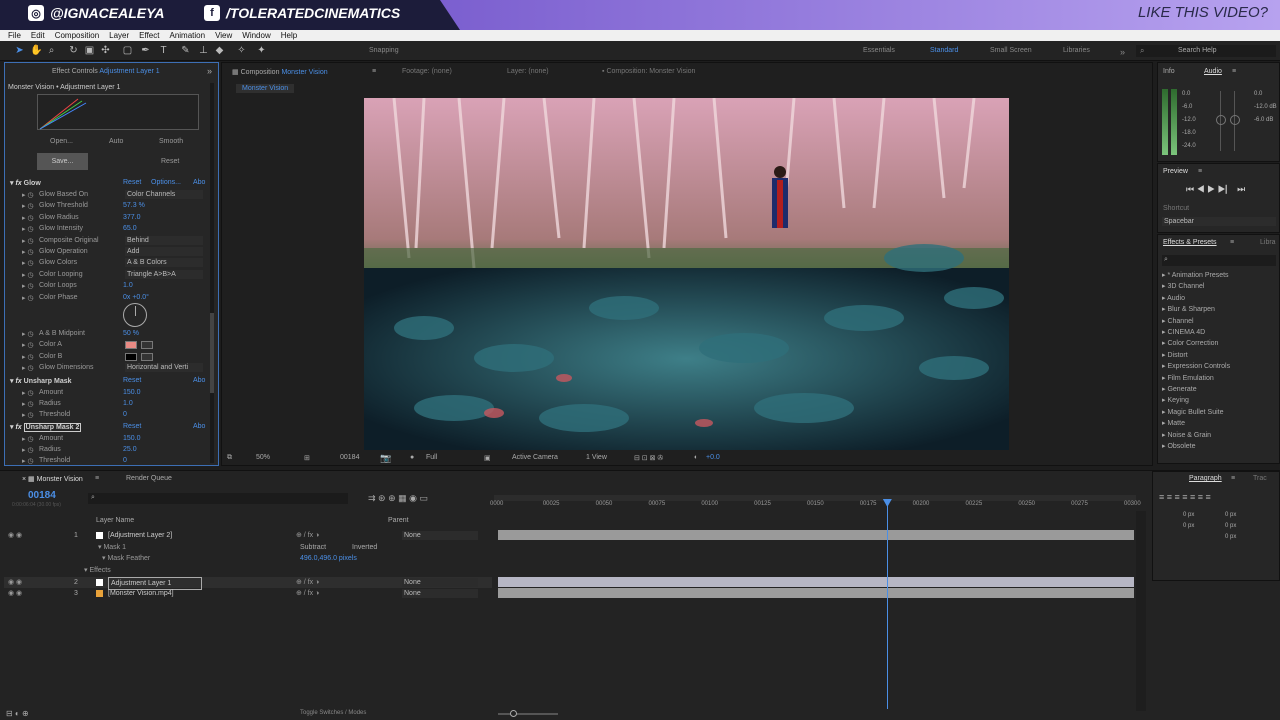  What do you see at coordinates (212, 273) in the screenshot?
I see `ec-scrollbar` at bounding box center [212, 273].